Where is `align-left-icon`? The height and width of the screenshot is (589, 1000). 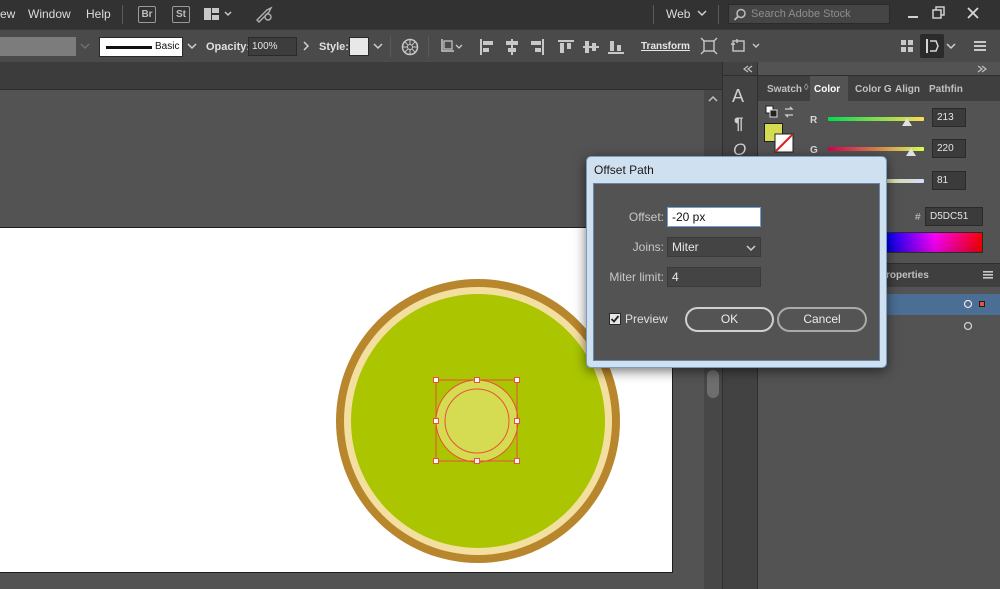 align-left-icon is located at coordinates (486, 47).